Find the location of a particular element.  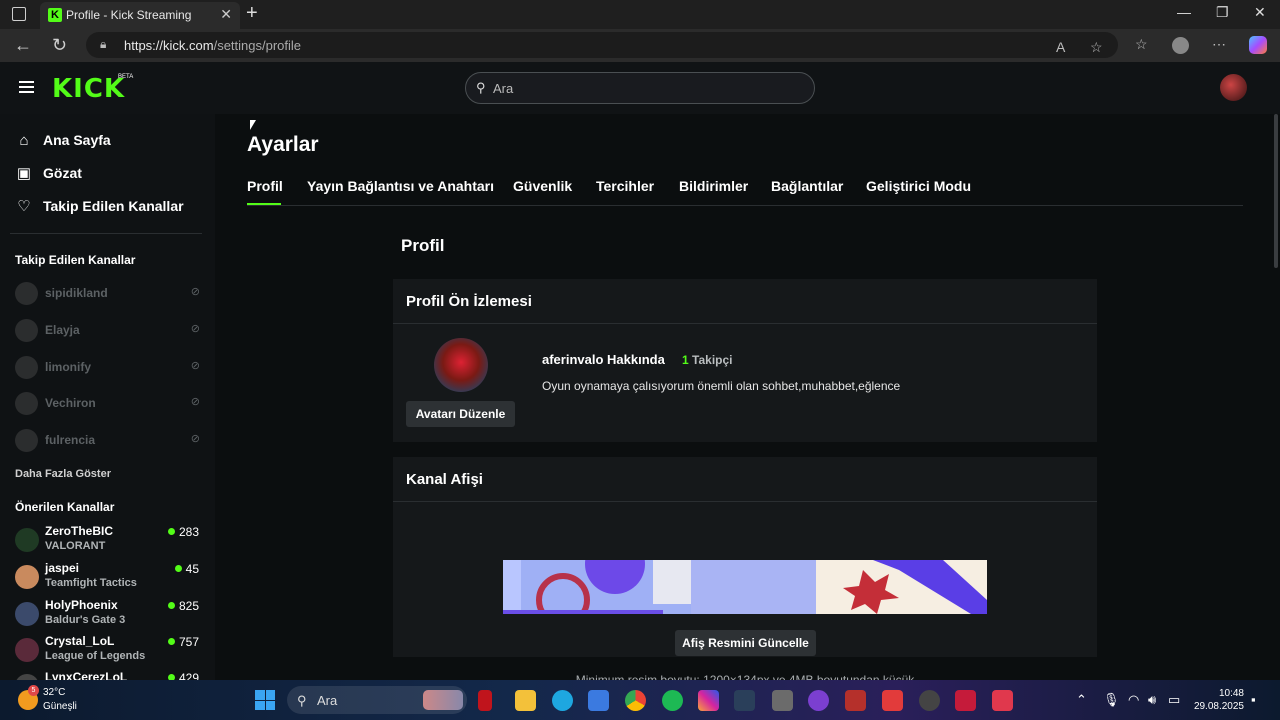

microphone-icon: 🎙︎ is located at coordinates (1111, 700).